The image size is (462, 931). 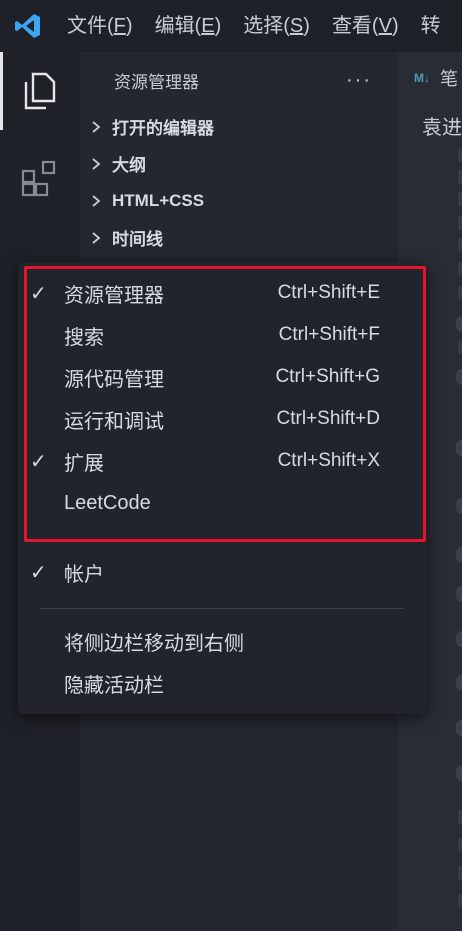 I want to click on markdown-icon: M↓, so click(x=422, y=78).